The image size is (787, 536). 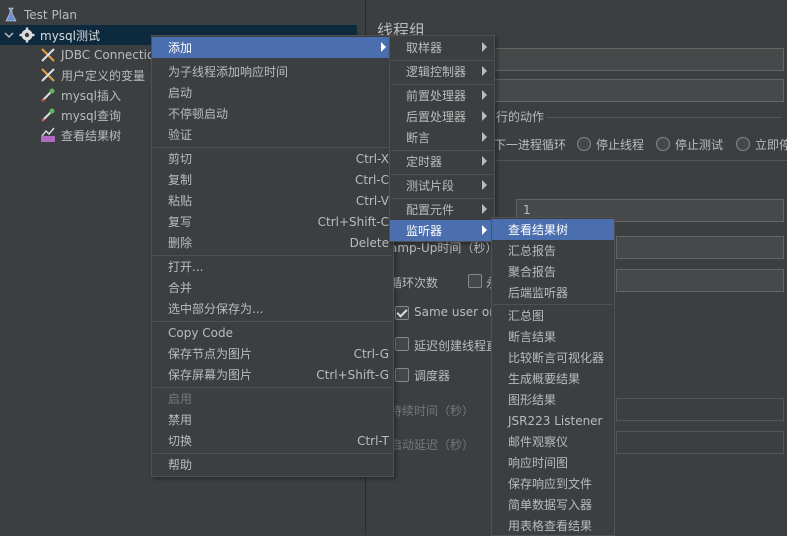 I want to click on menu-item-timer: 定时器, so click(x=442, y=161).